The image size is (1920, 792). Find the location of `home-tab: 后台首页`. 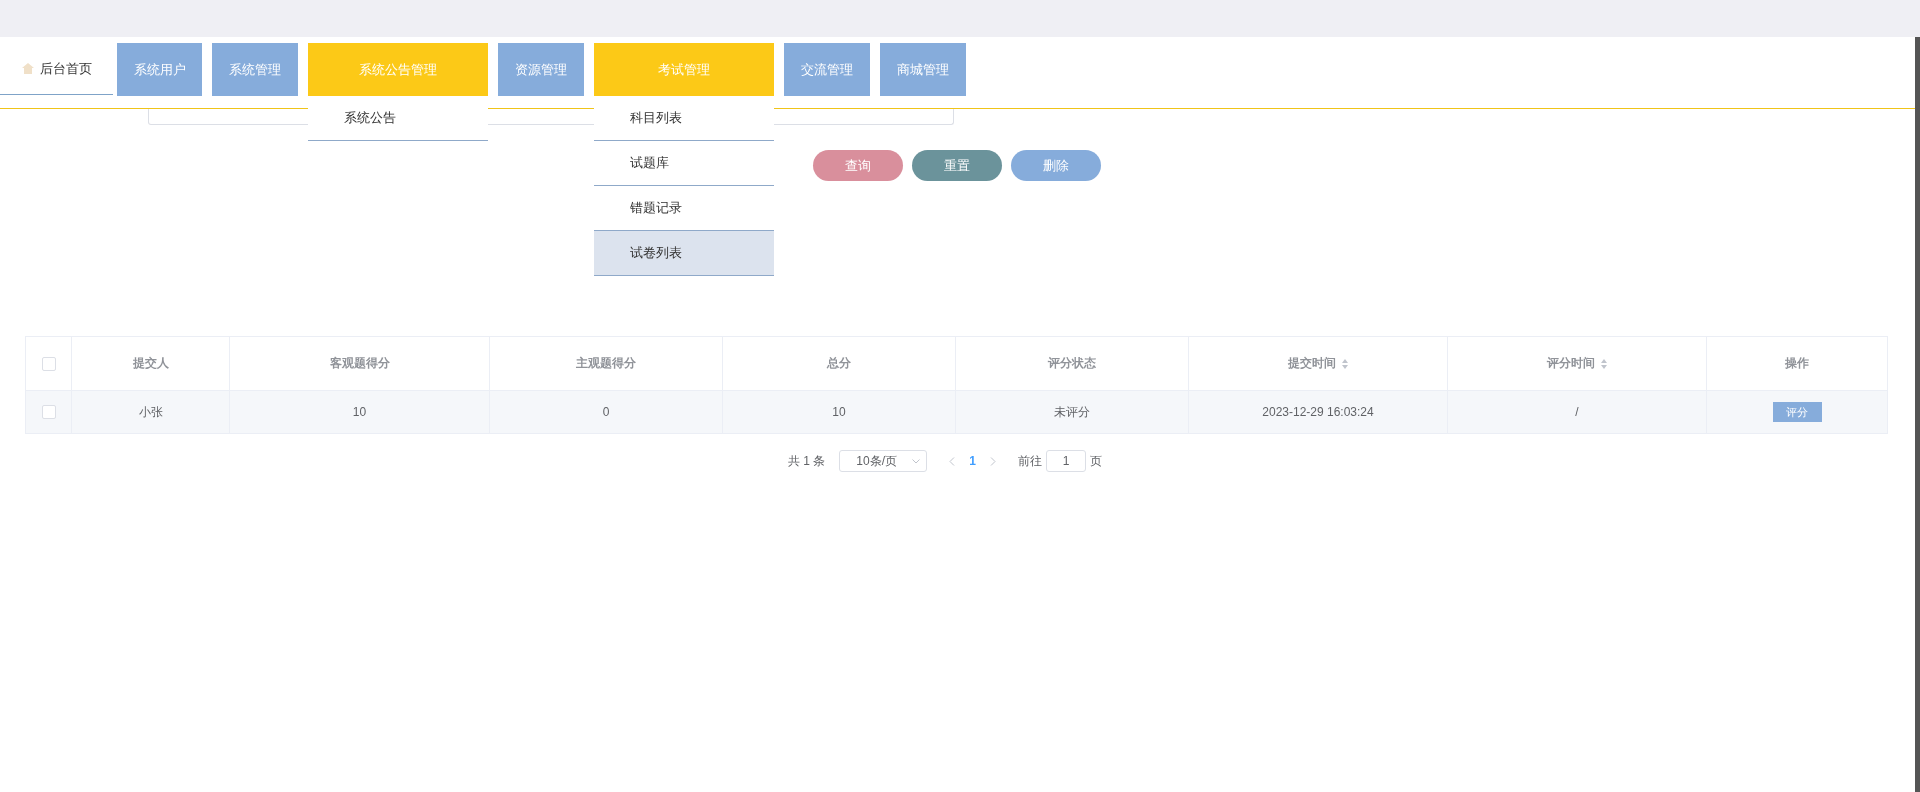

home-tab: 后台首页 is located at coordinates (56, 69).